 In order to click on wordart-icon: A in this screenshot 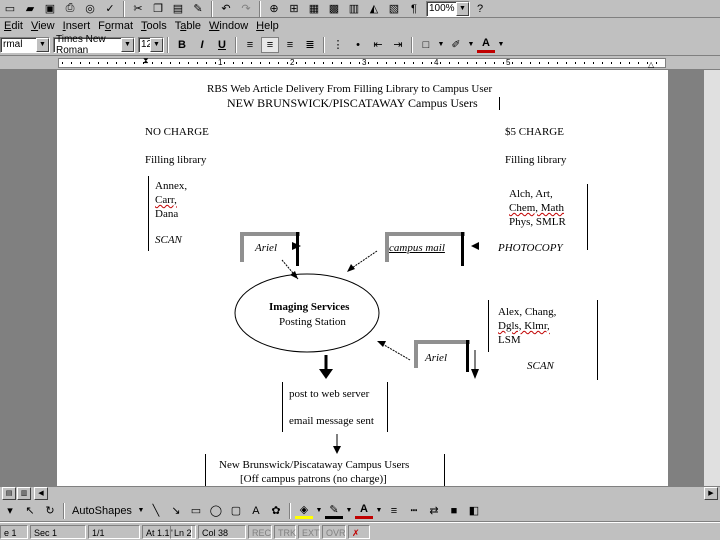, I will do `click(256, 511)`.